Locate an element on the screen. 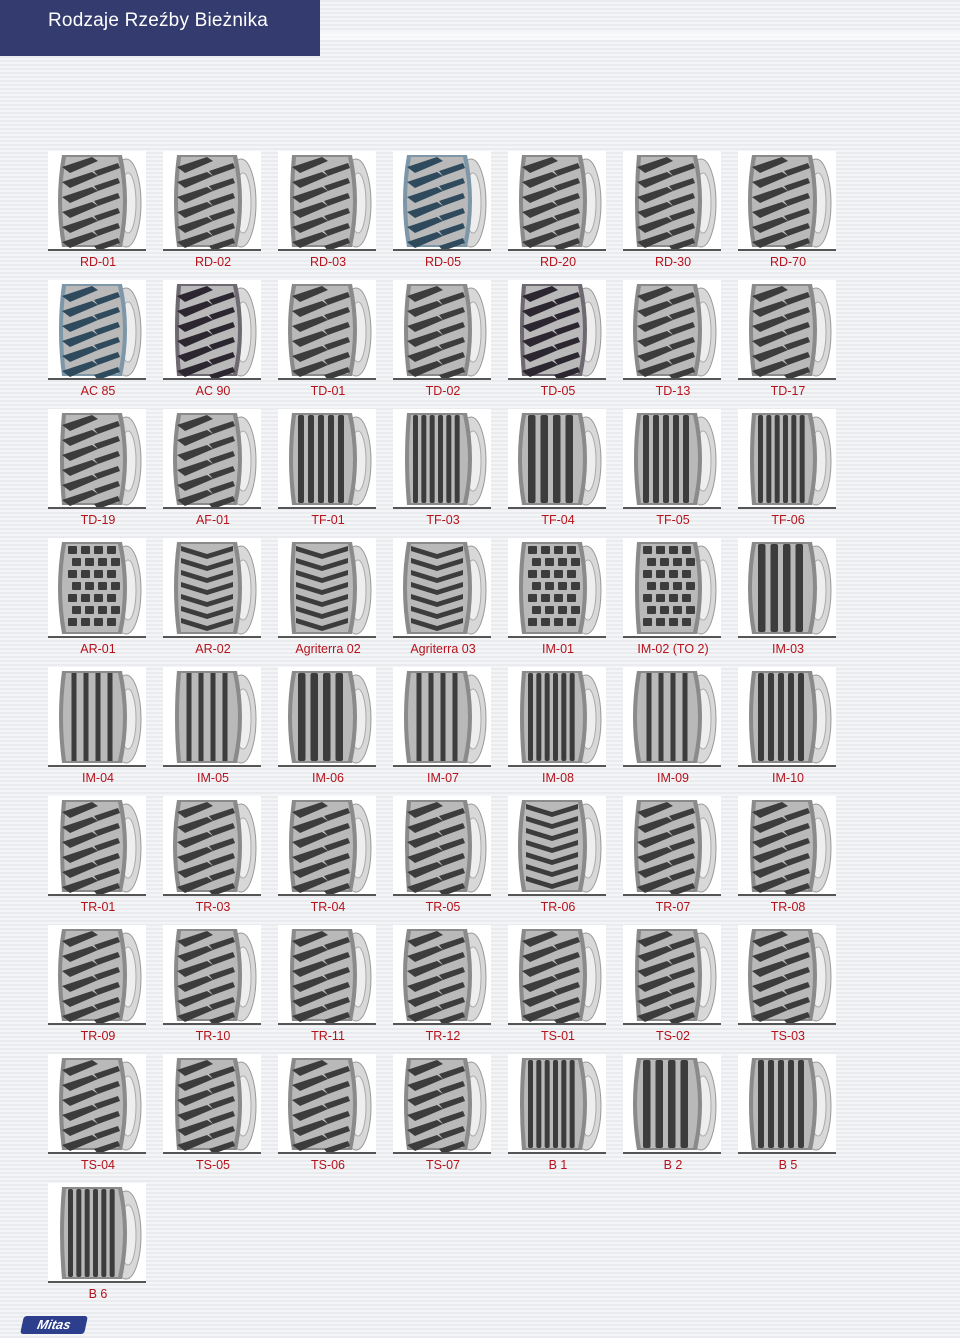  tread-pattern-item: TS-06 is located at coordinates (328, 1113).